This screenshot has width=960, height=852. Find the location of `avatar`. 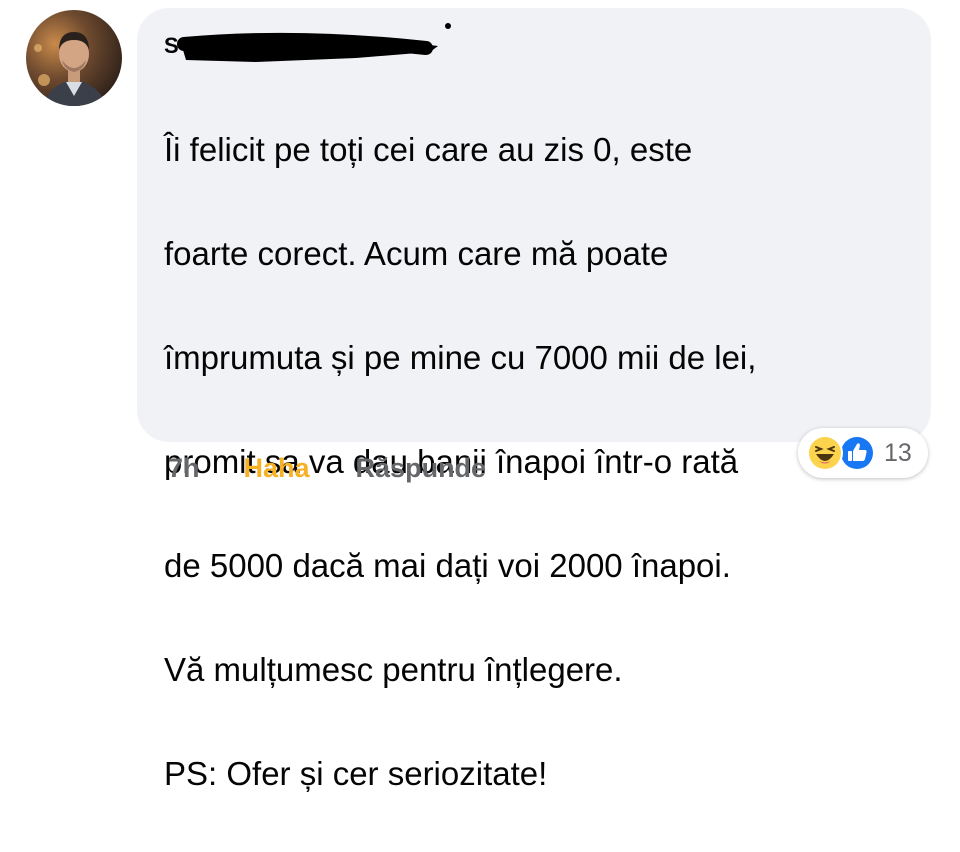

avatar is located at coordinates (74, 58).